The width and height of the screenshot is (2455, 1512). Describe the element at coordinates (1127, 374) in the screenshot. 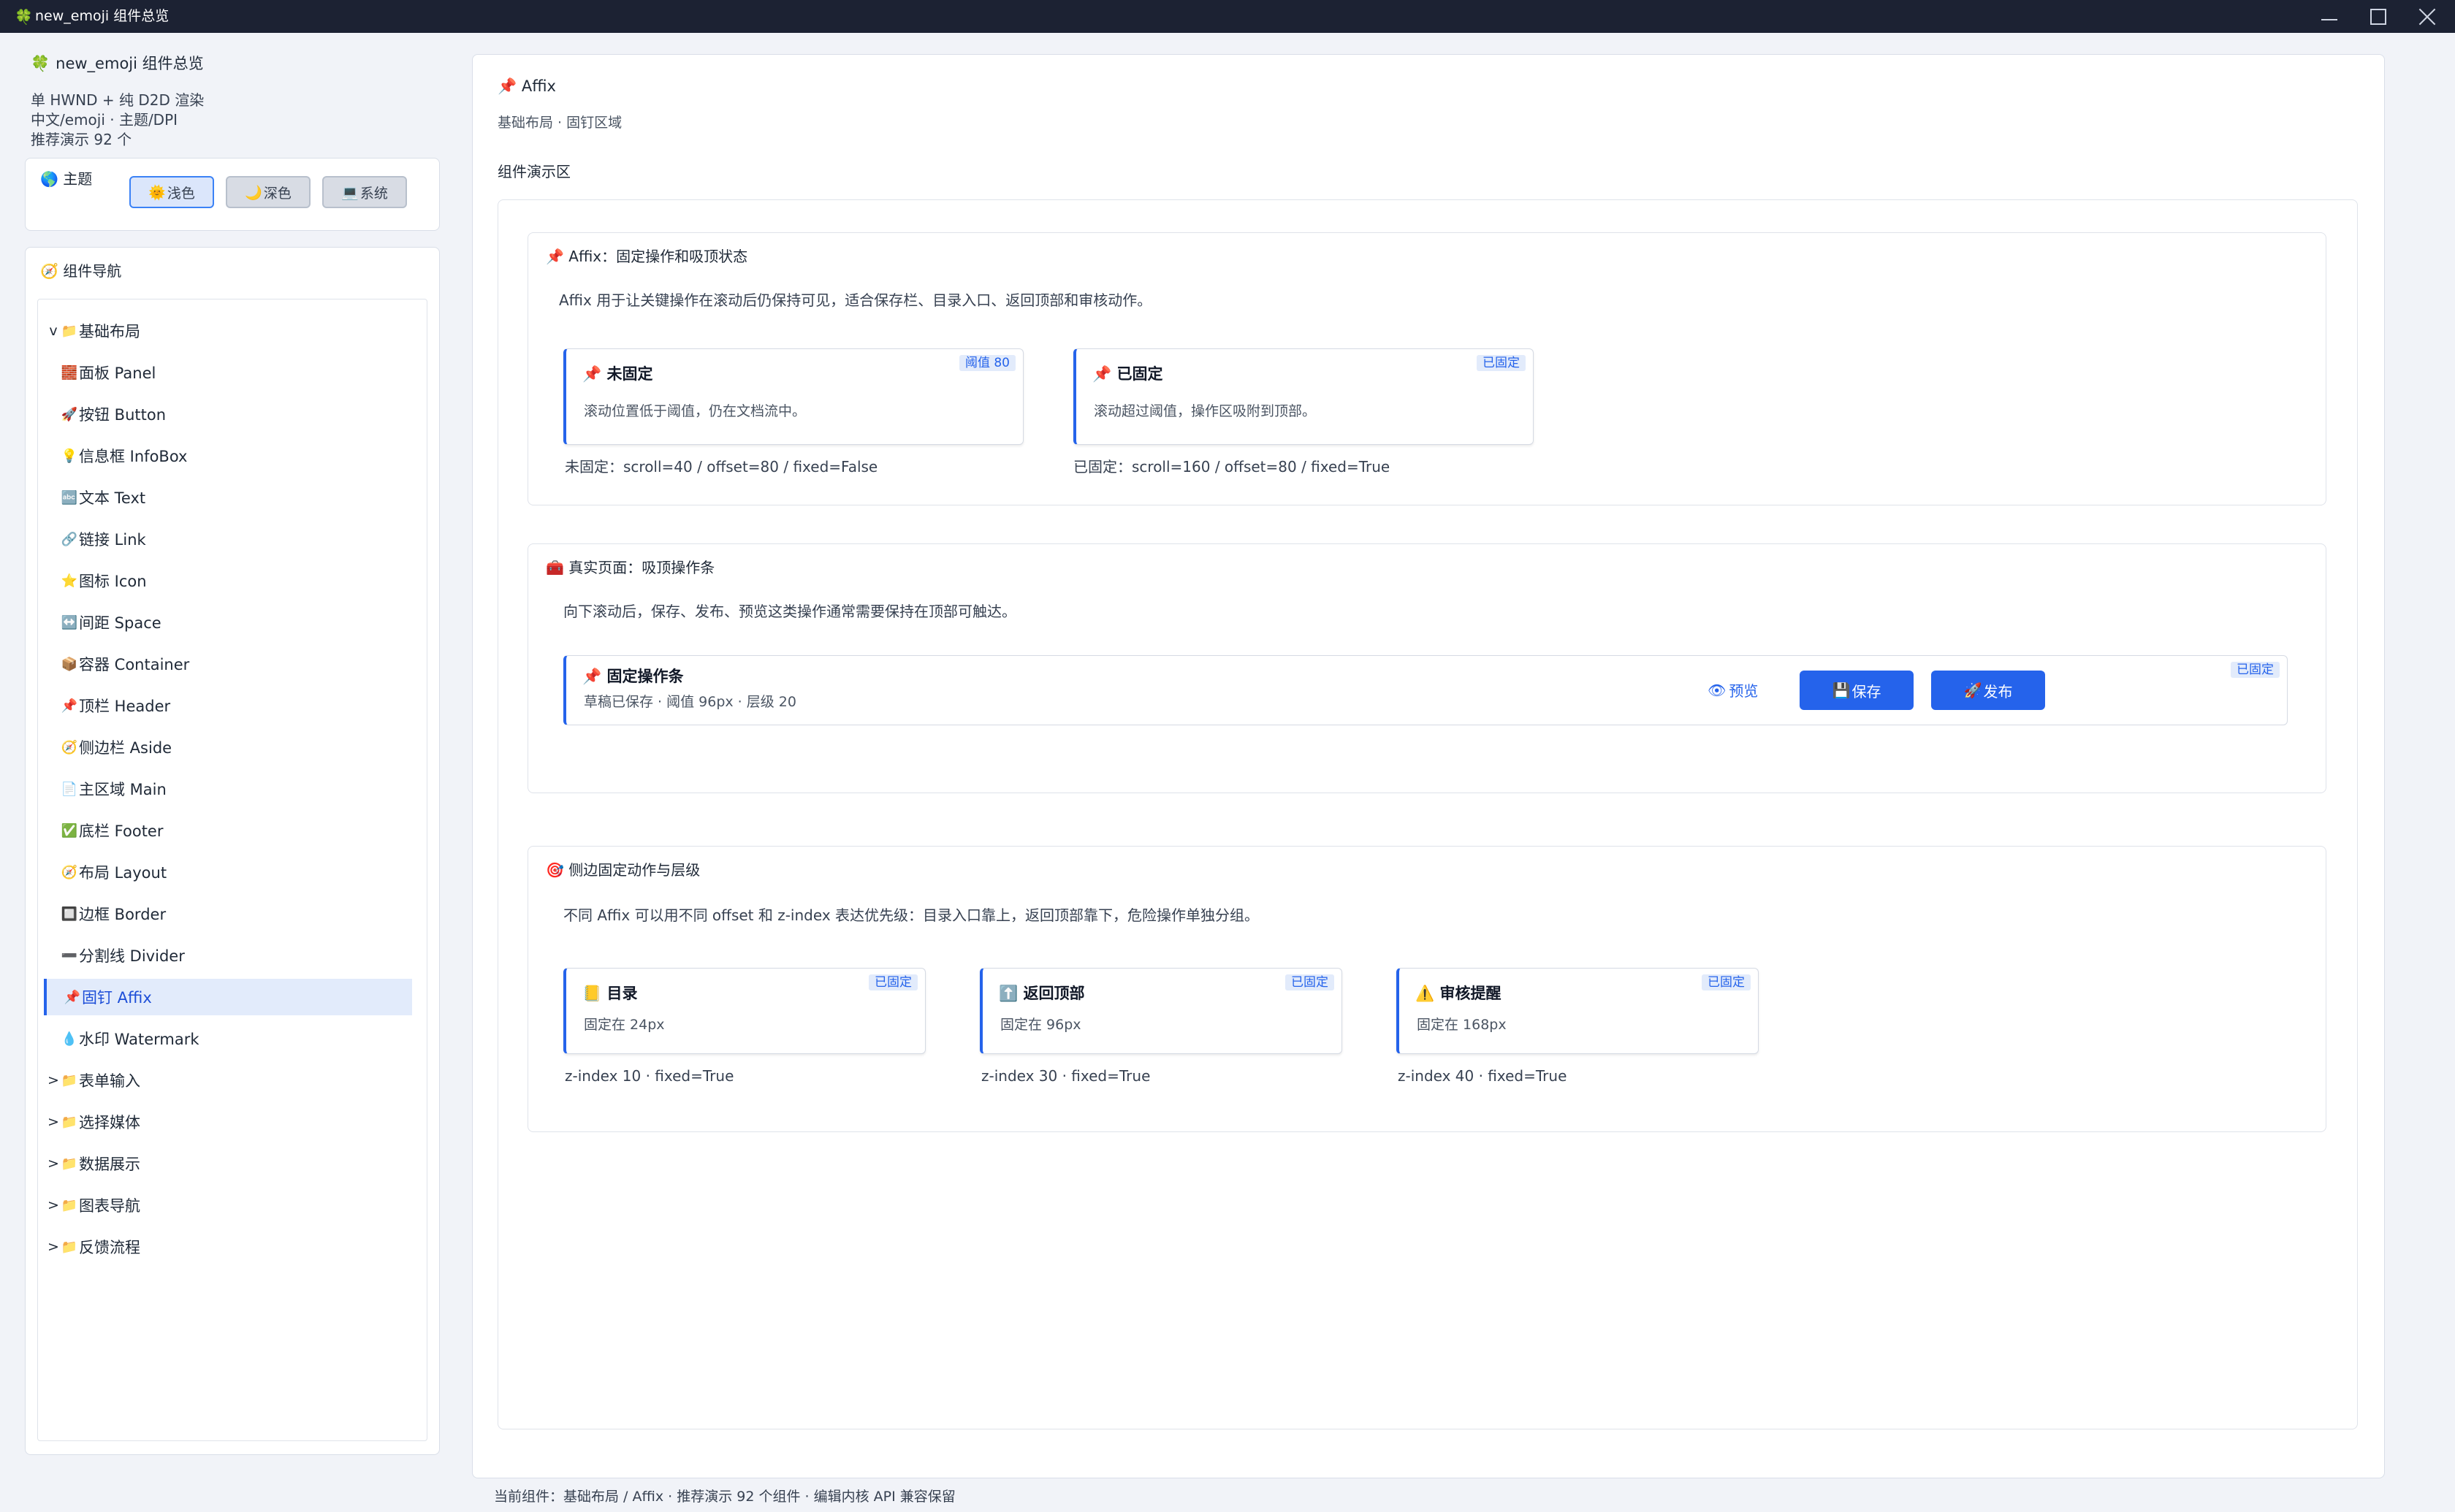

I see `card-title: 📌 已固定` at that location.